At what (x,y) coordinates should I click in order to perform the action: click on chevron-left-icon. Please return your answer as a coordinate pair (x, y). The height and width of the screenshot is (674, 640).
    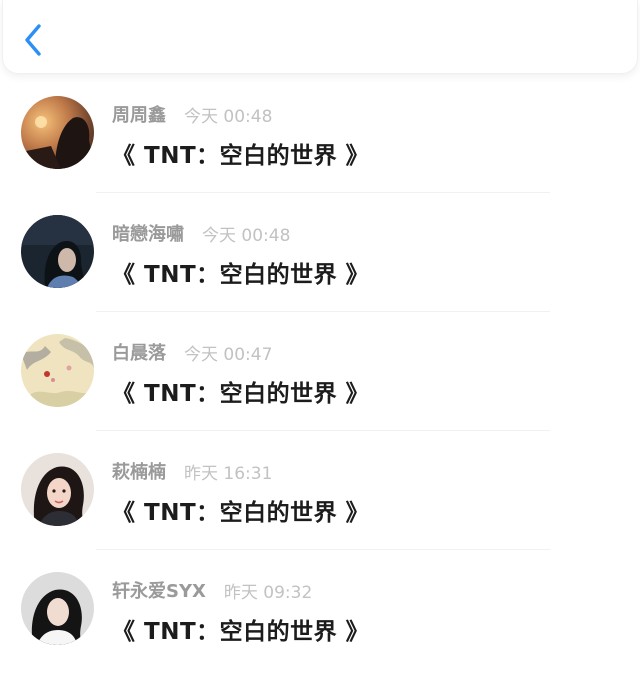
    Looking at the image, I should click on (33, 40).